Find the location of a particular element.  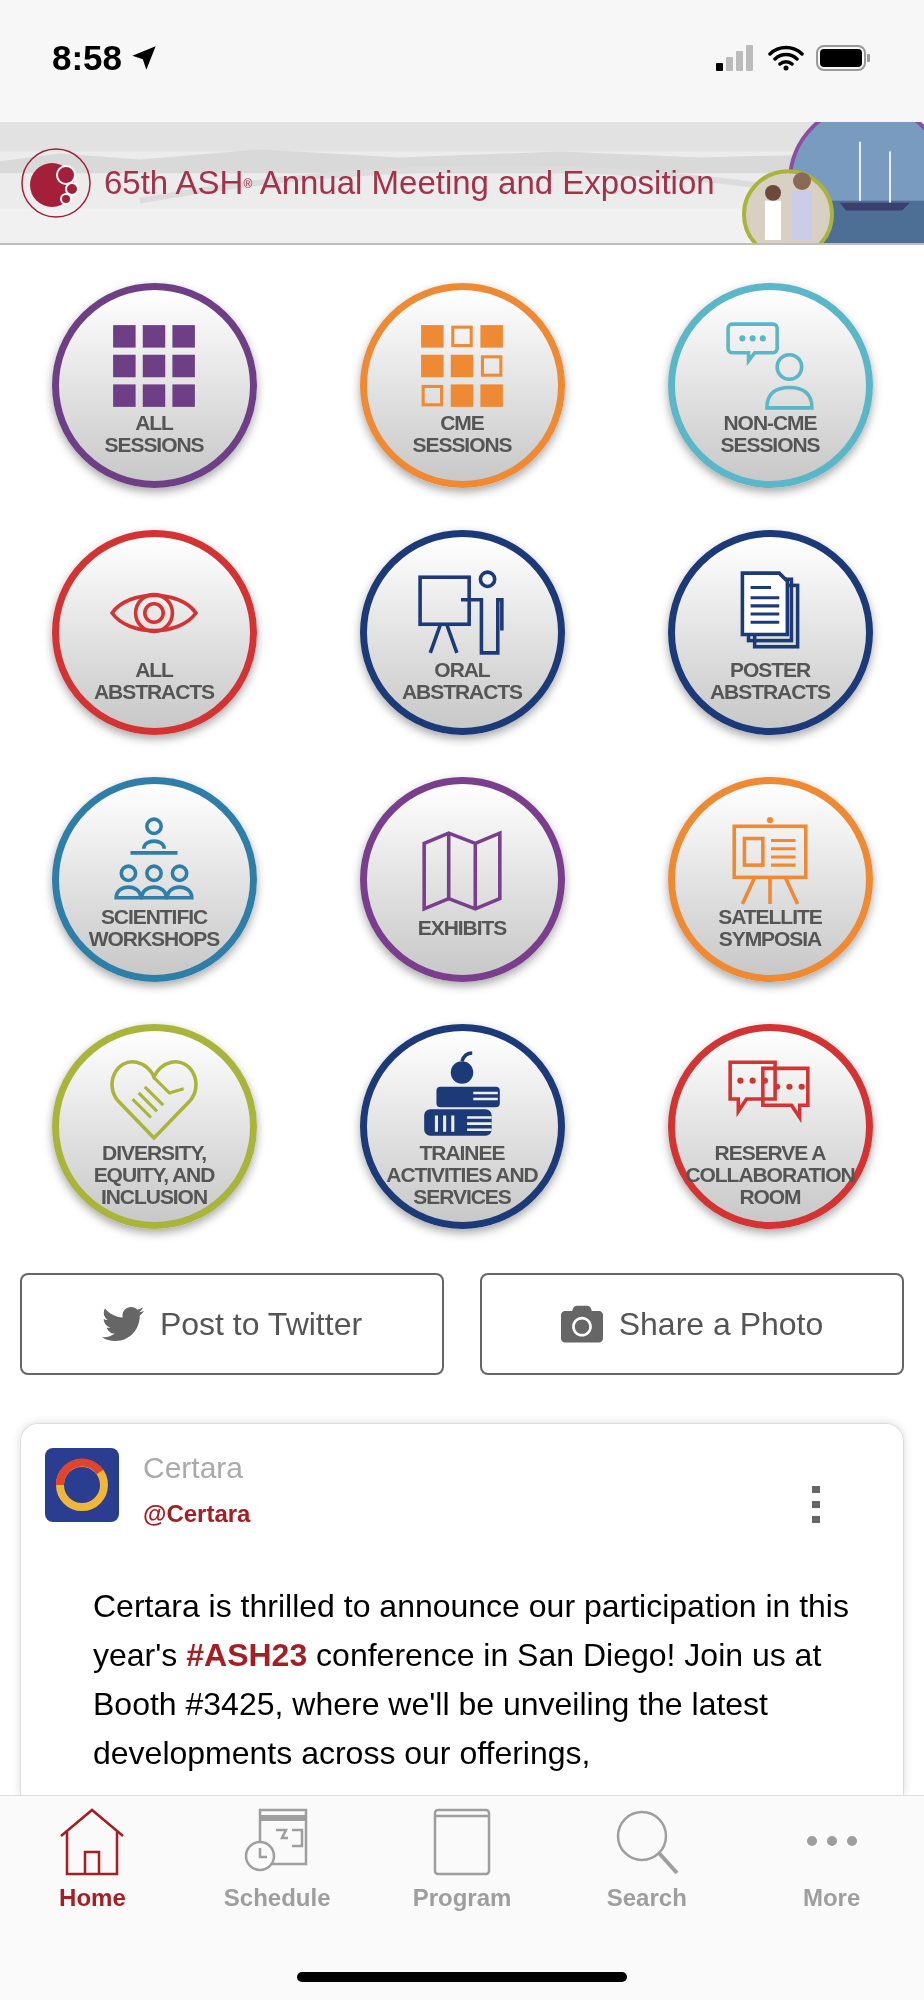

camera-icon is located at coordinates (581, 1324).